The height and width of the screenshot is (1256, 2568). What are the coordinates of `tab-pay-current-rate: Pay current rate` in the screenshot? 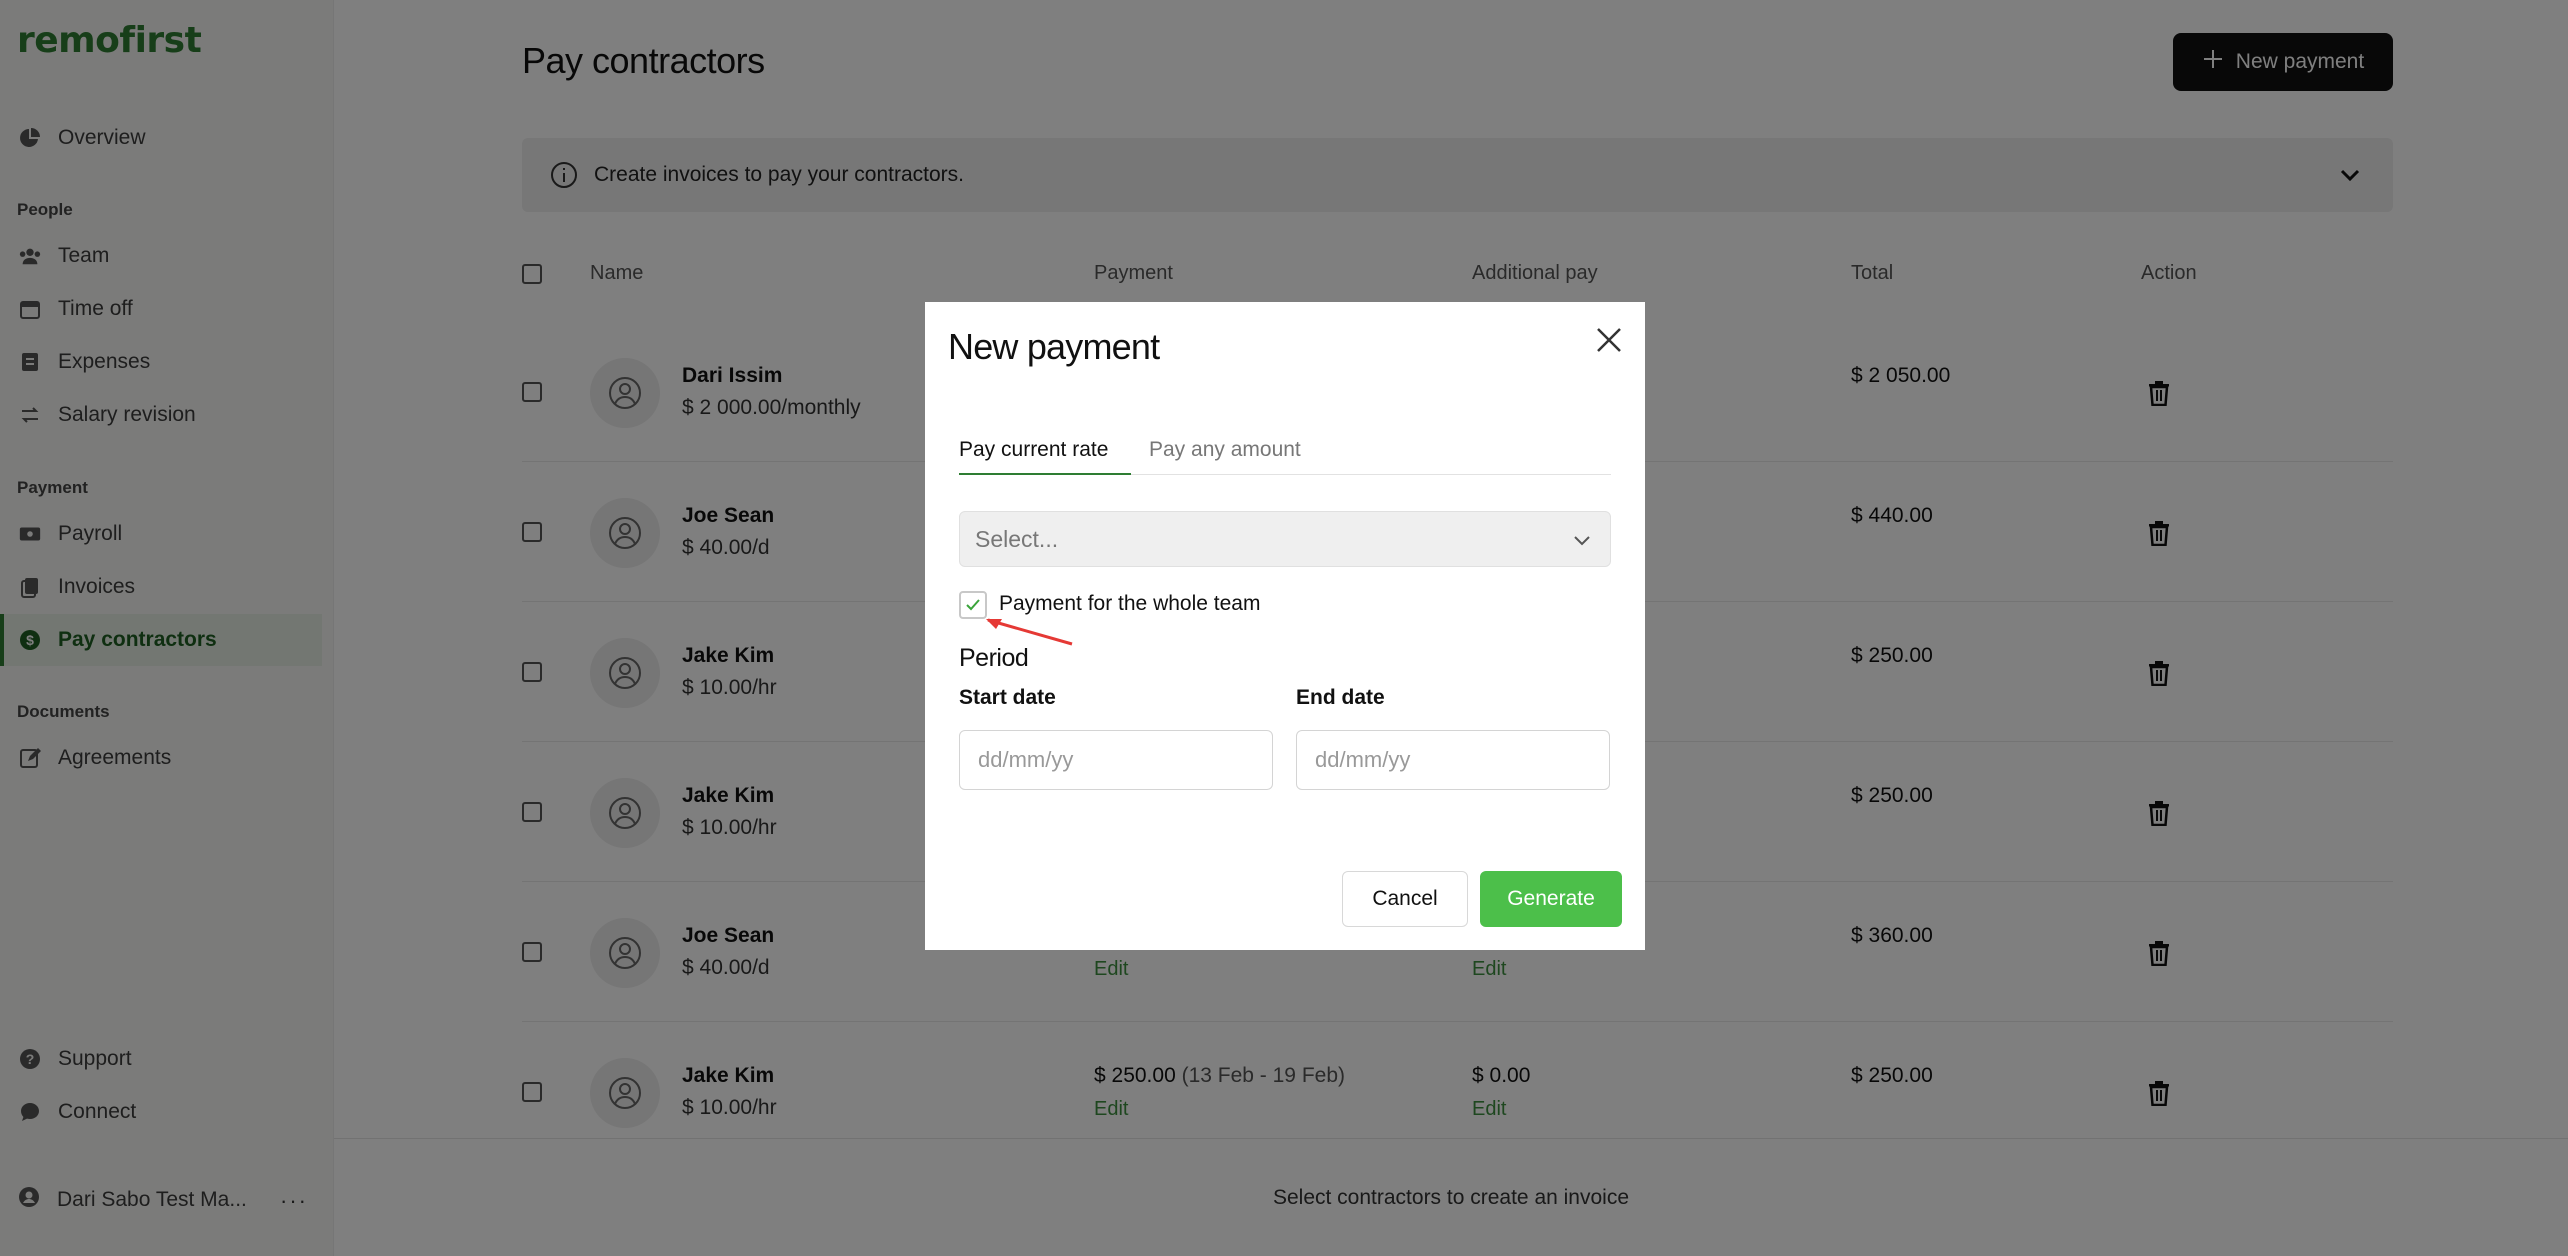 It's located at (1033, 450).